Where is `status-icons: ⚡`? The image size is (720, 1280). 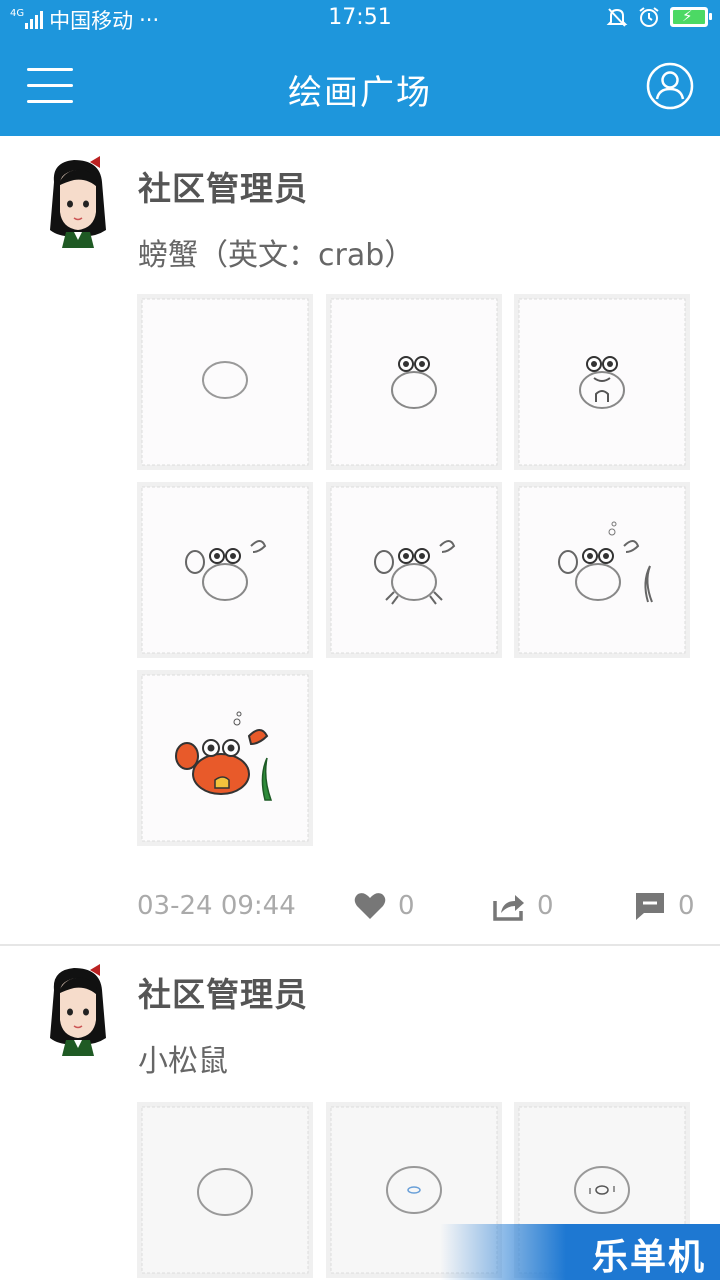 status-icons: ⚡ is located at coordinates (659, 17).